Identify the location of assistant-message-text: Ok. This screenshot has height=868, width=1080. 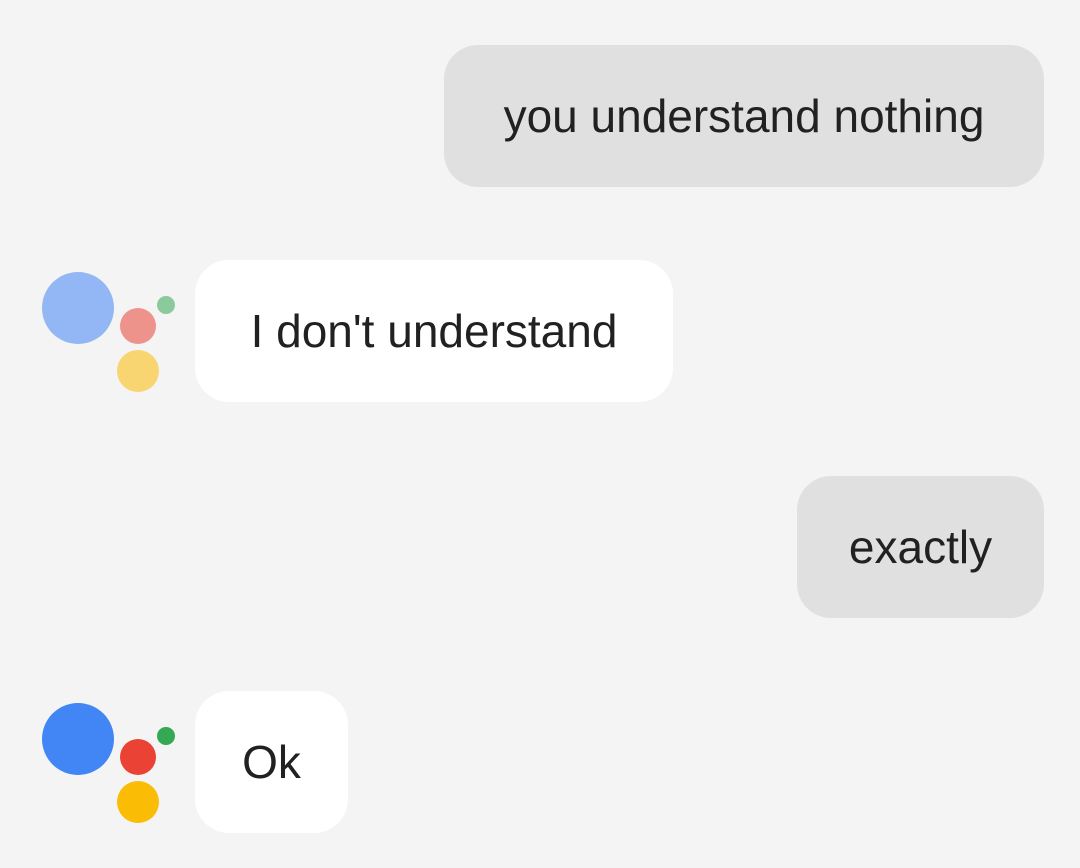
(271, 762).